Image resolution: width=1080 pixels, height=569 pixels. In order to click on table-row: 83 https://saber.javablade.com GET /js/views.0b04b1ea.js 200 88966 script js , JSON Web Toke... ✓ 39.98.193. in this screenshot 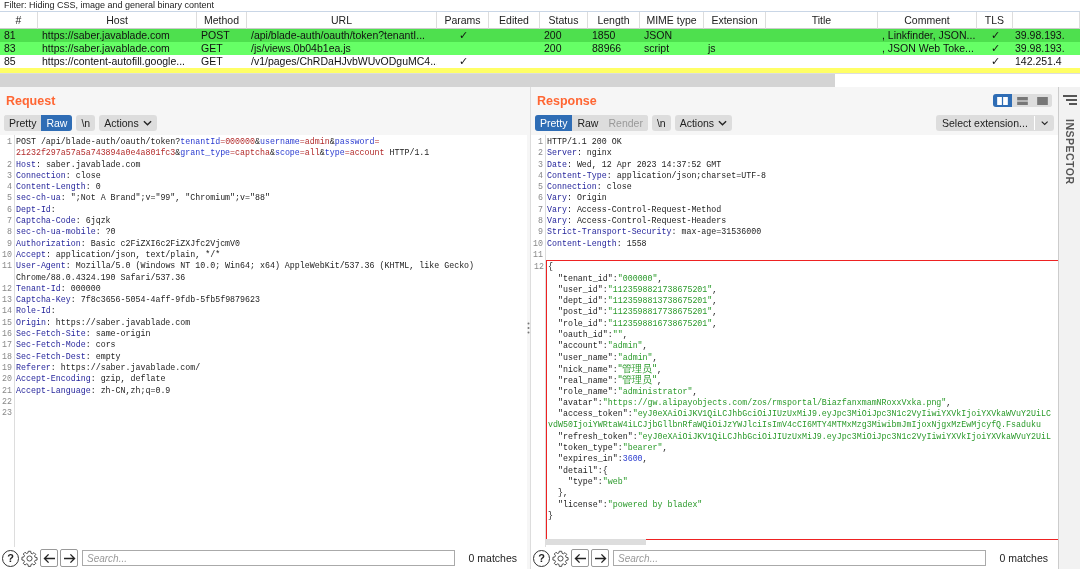, I will do `click(540, 48)`.